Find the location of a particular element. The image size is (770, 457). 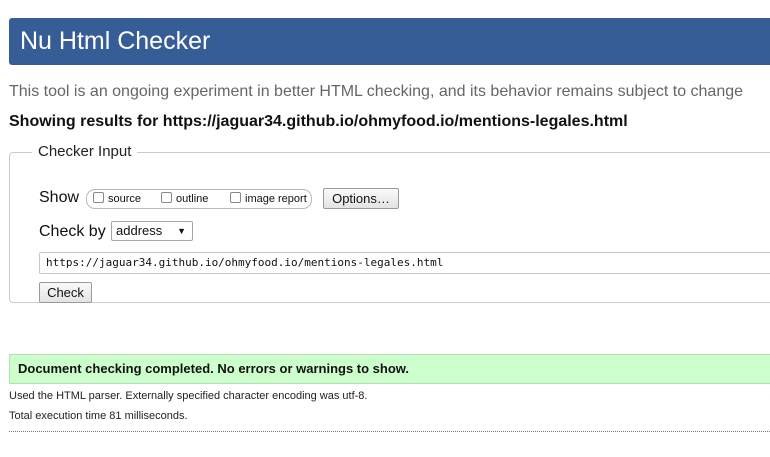

image-report-checkbox-label: image report is located at coordinates (276, 199).